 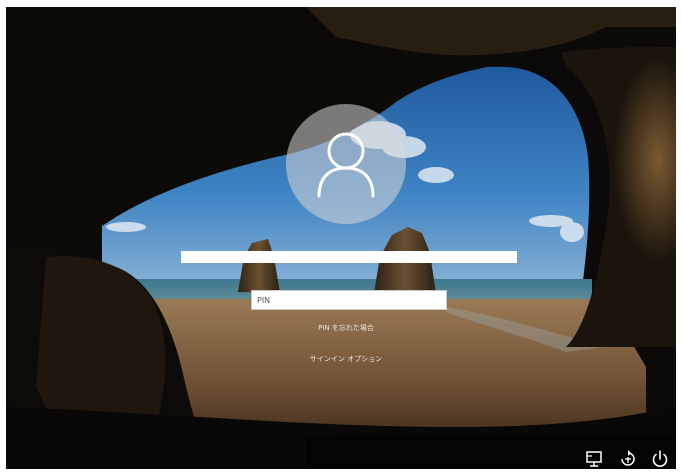 I want to click on user-icon, so click(x=346, y=165).